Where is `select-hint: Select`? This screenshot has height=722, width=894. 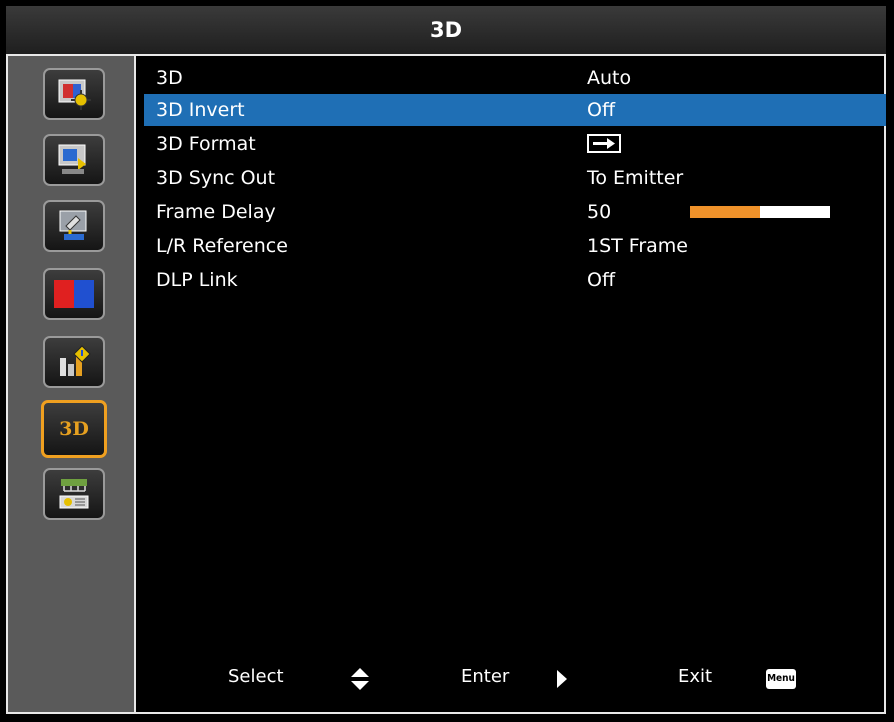 select-hint: Select is located at coordinates (256, 676).